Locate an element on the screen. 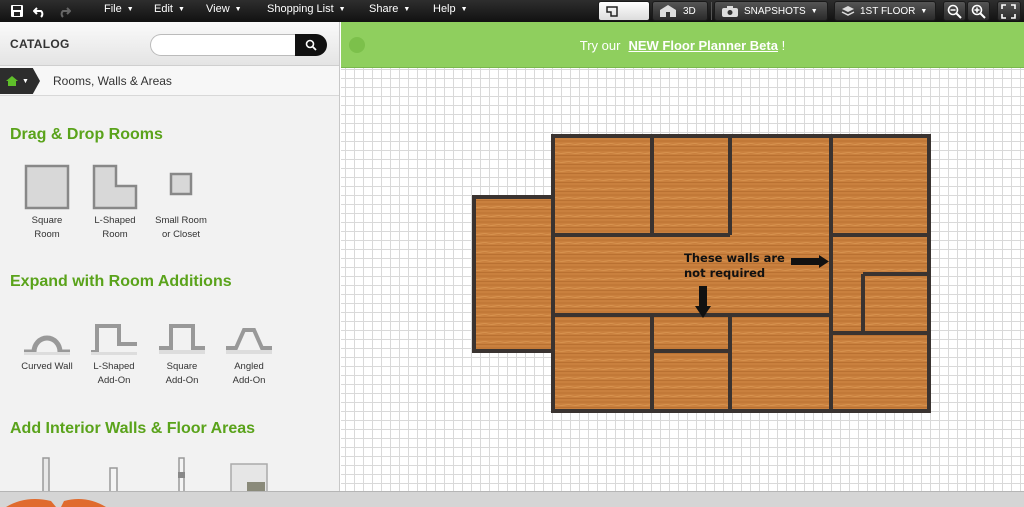 Image resolution: width=1024 pixels, height=507 pixels. menu-file: File ▼ is located at coordinates (119, 9).